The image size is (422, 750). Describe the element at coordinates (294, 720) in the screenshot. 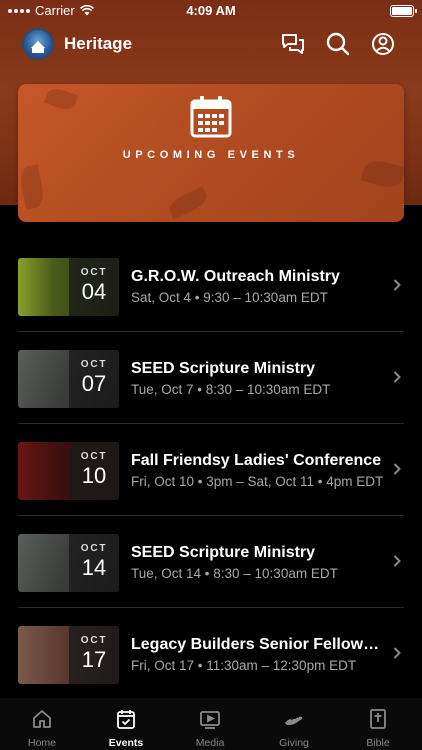

I see `giving-icon` at that location.